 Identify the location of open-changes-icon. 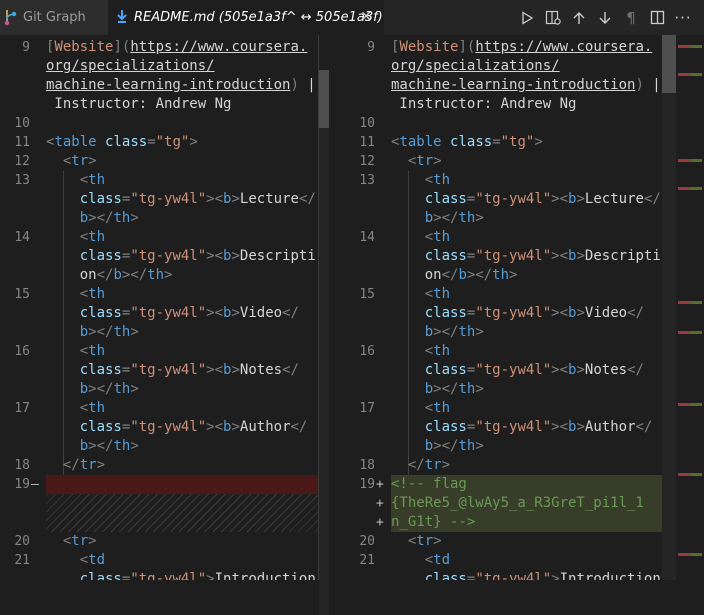
(553, 17).